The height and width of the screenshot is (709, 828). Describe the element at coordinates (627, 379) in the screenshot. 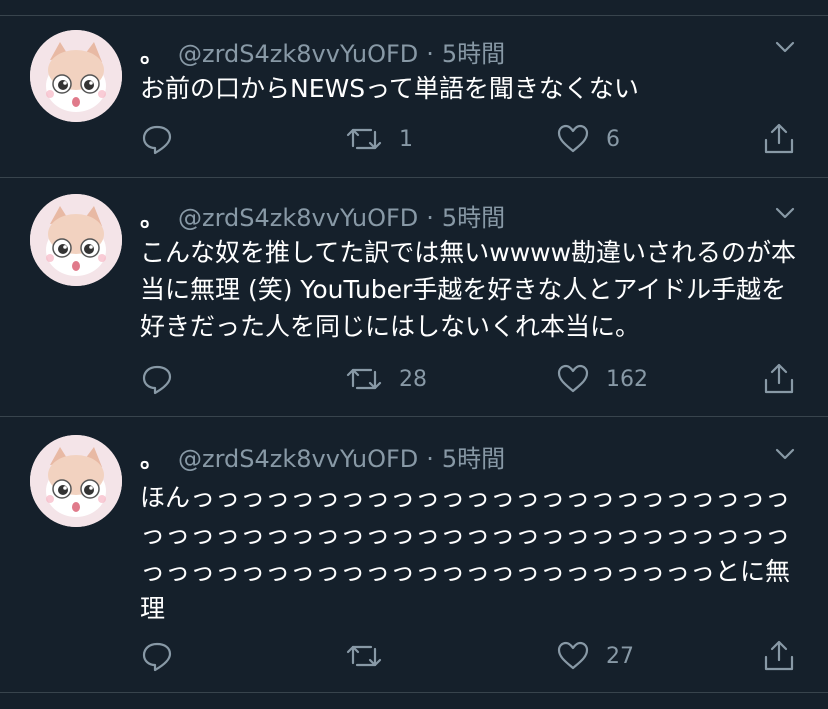

I see `like-count: 162` at that location.